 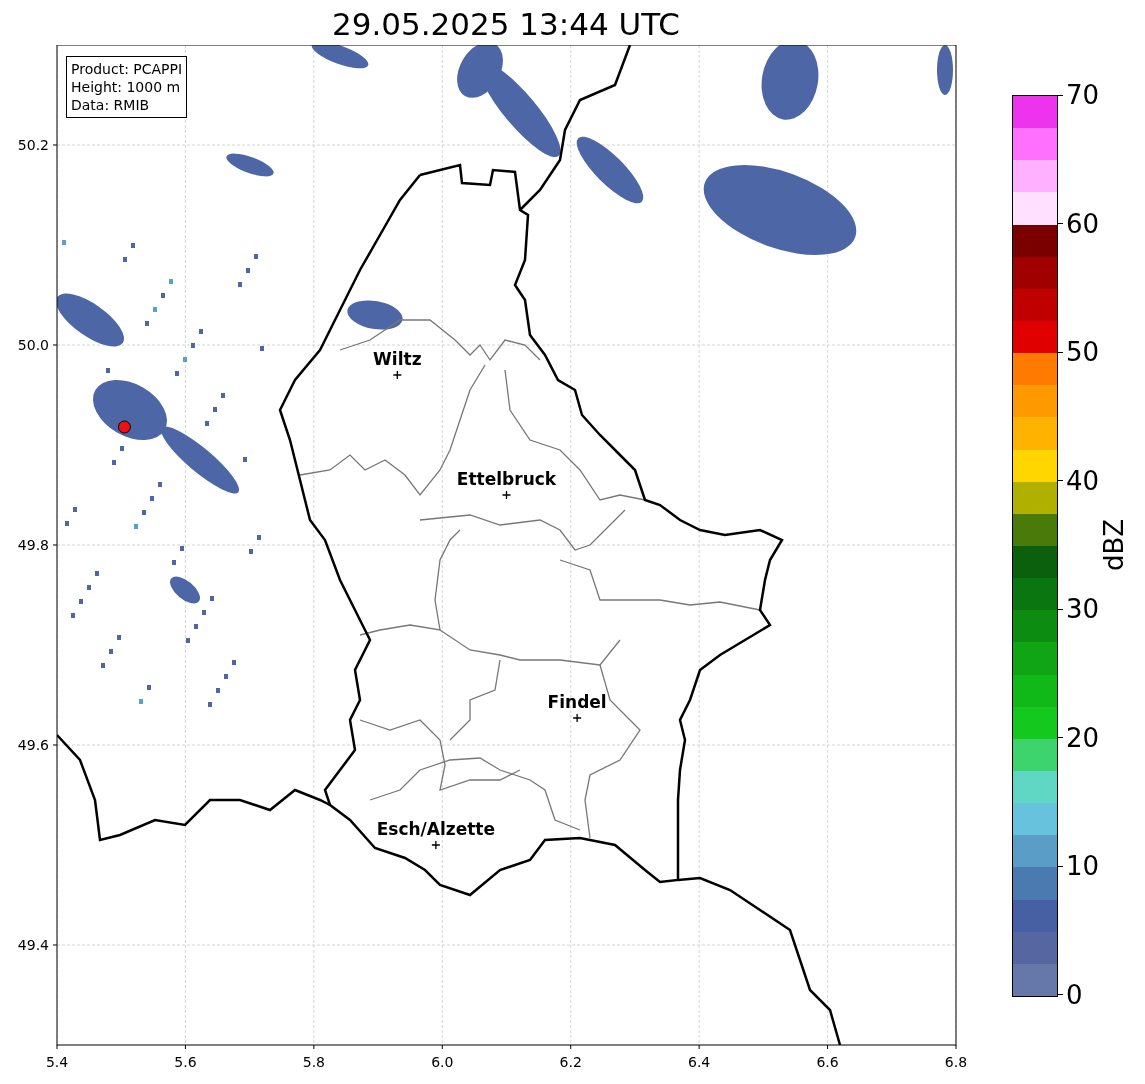 I want to click on axis-tick-label: 6.0, so click(x=442, y=1062).